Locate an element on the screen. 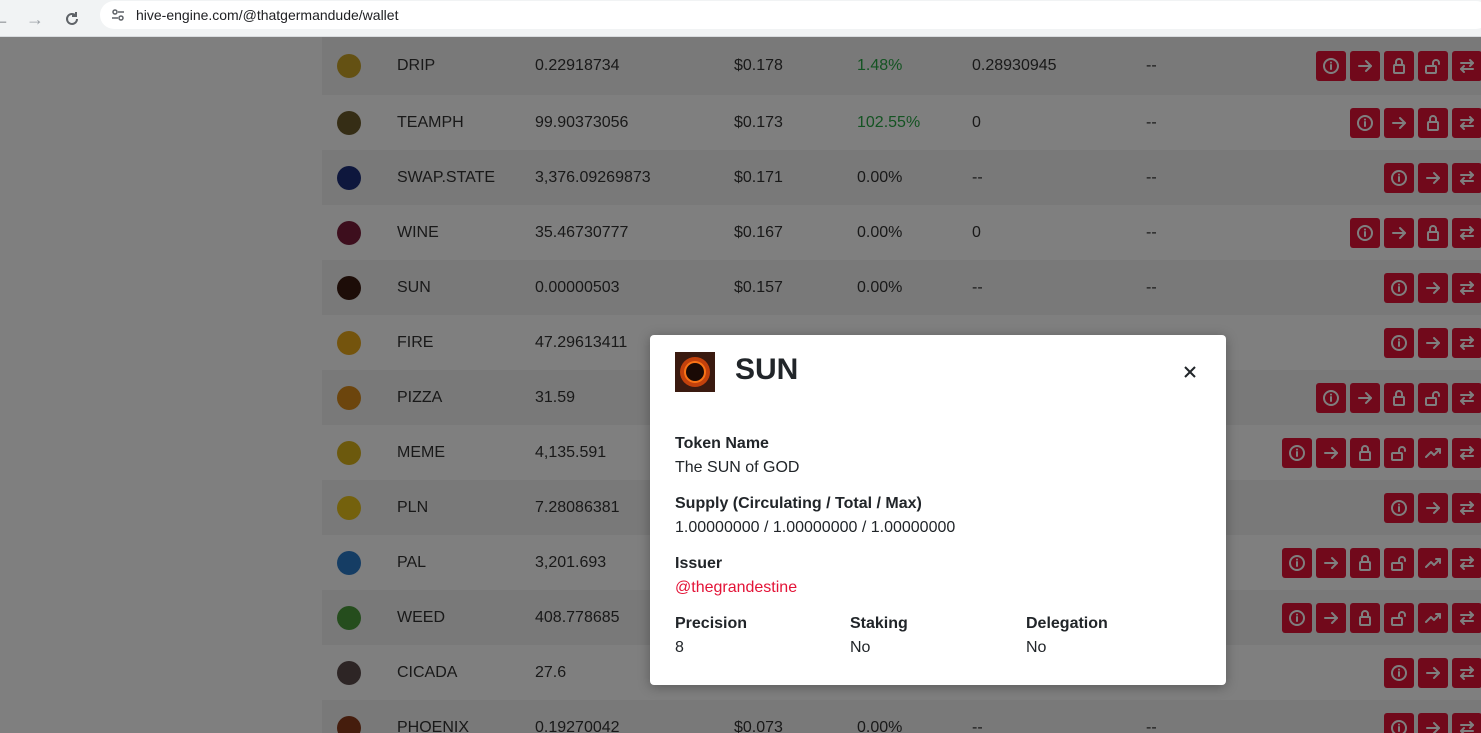 Image resolution: width=1481 pixels, height=733 pixels. token-name-label: Token Name is located at coordinates (722, 443).